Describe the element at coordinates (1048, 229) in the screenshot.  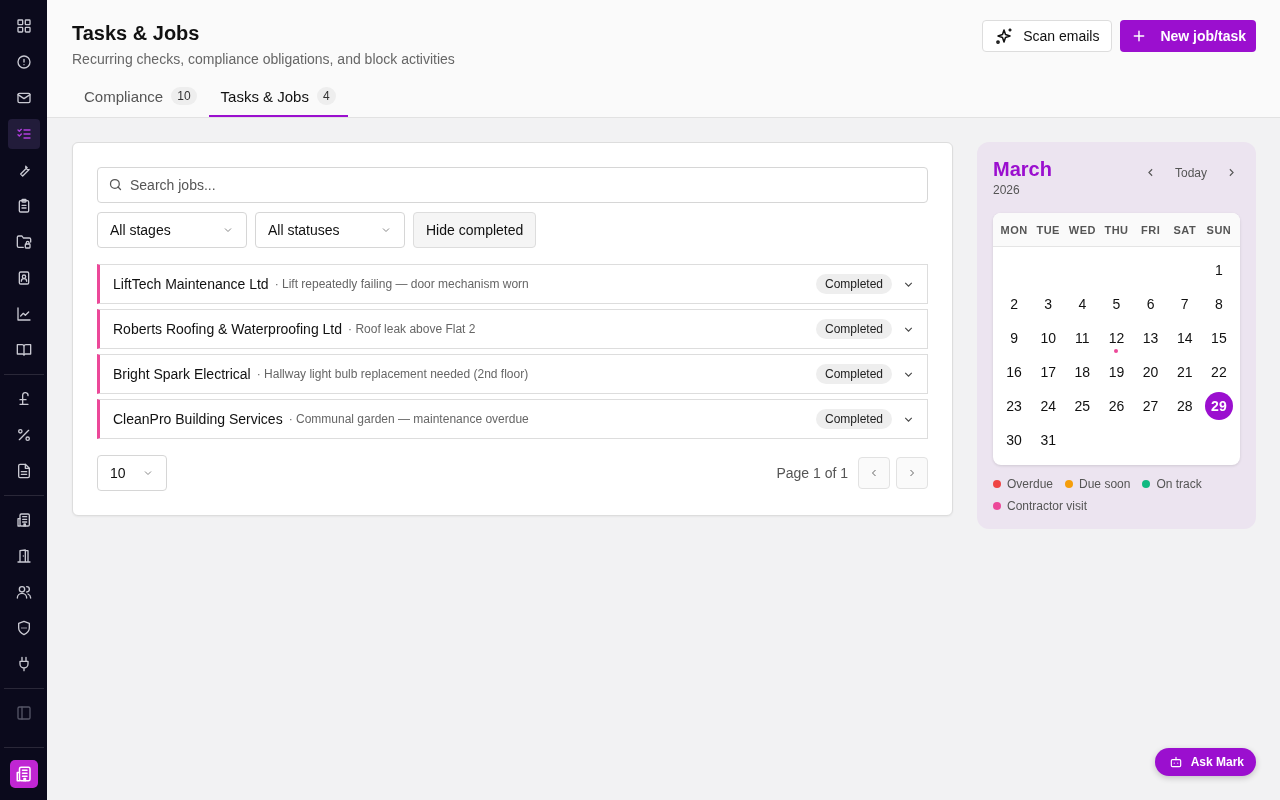
I see `weekday-label: TUE` at that location.